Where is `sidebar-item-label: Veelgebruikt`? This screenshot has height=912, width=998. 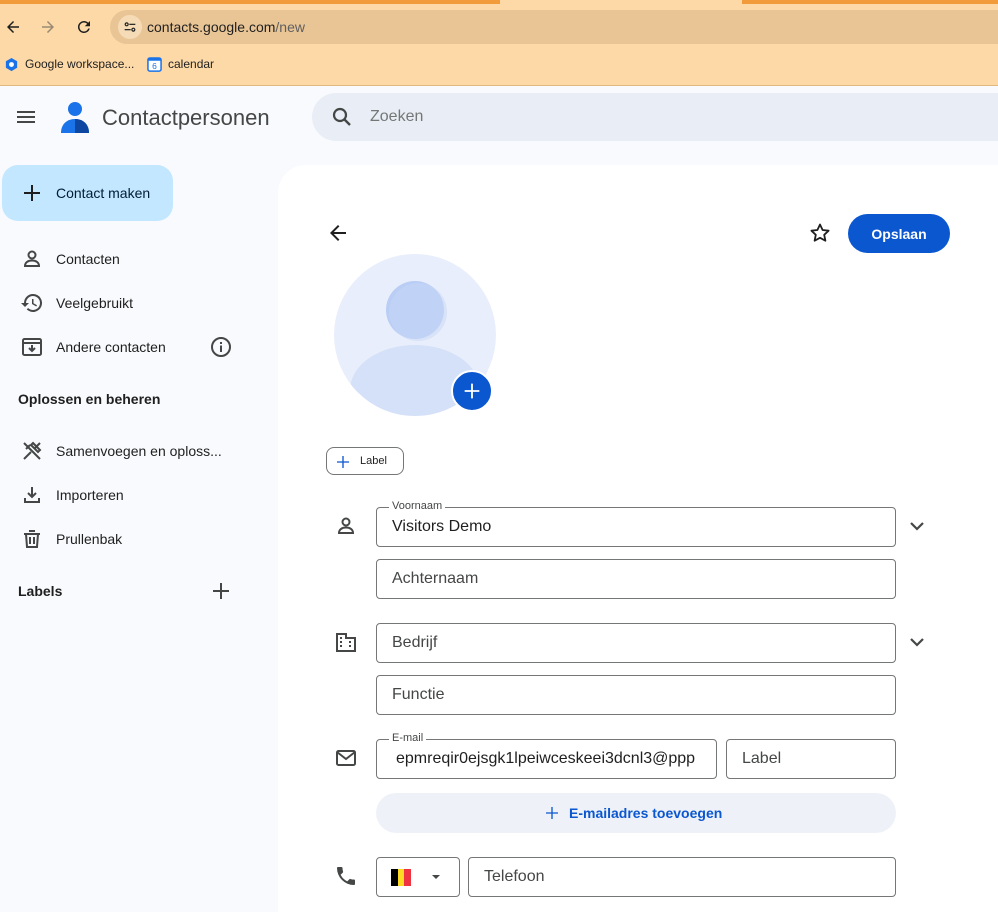
sidebar-item-label: Veelgebruikt is located at coordinates (95, 303).